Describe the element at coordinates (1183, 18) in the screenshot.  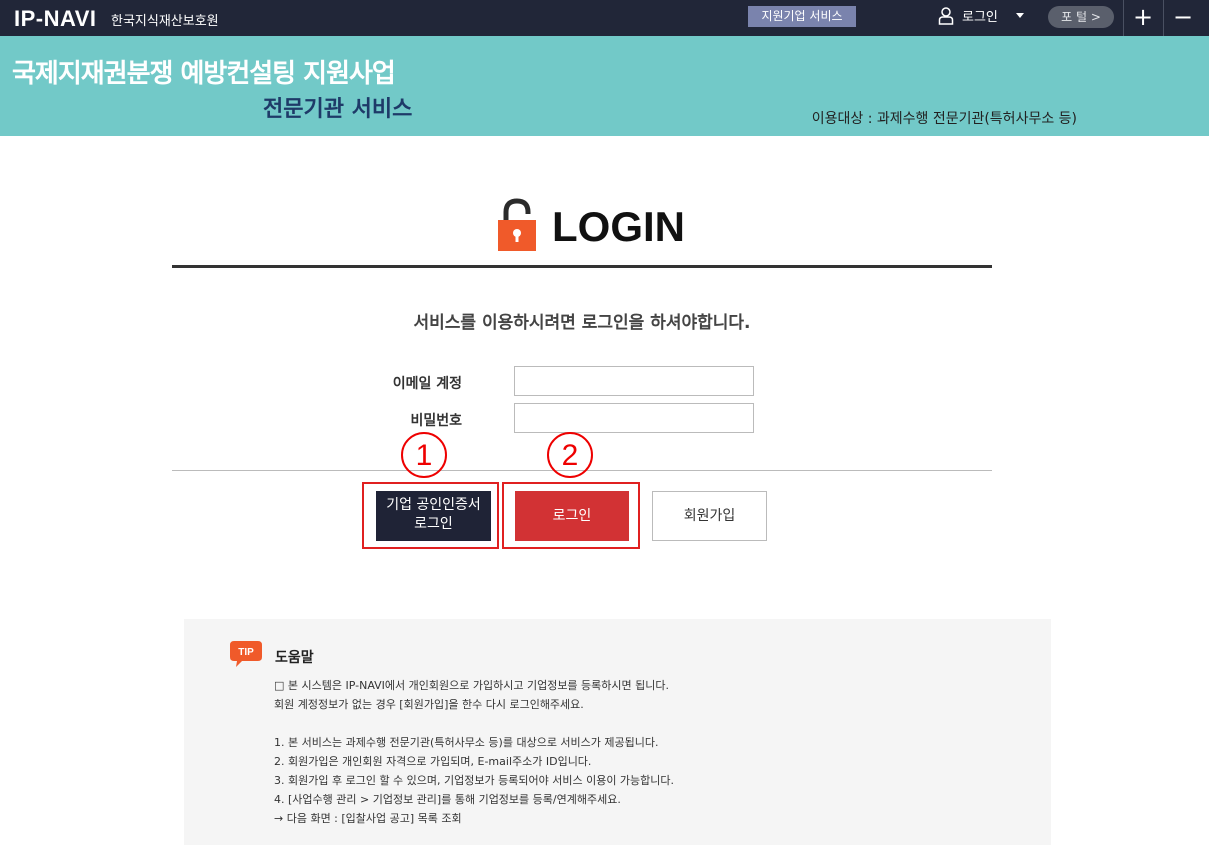
I see `minus-button: −` at that location.